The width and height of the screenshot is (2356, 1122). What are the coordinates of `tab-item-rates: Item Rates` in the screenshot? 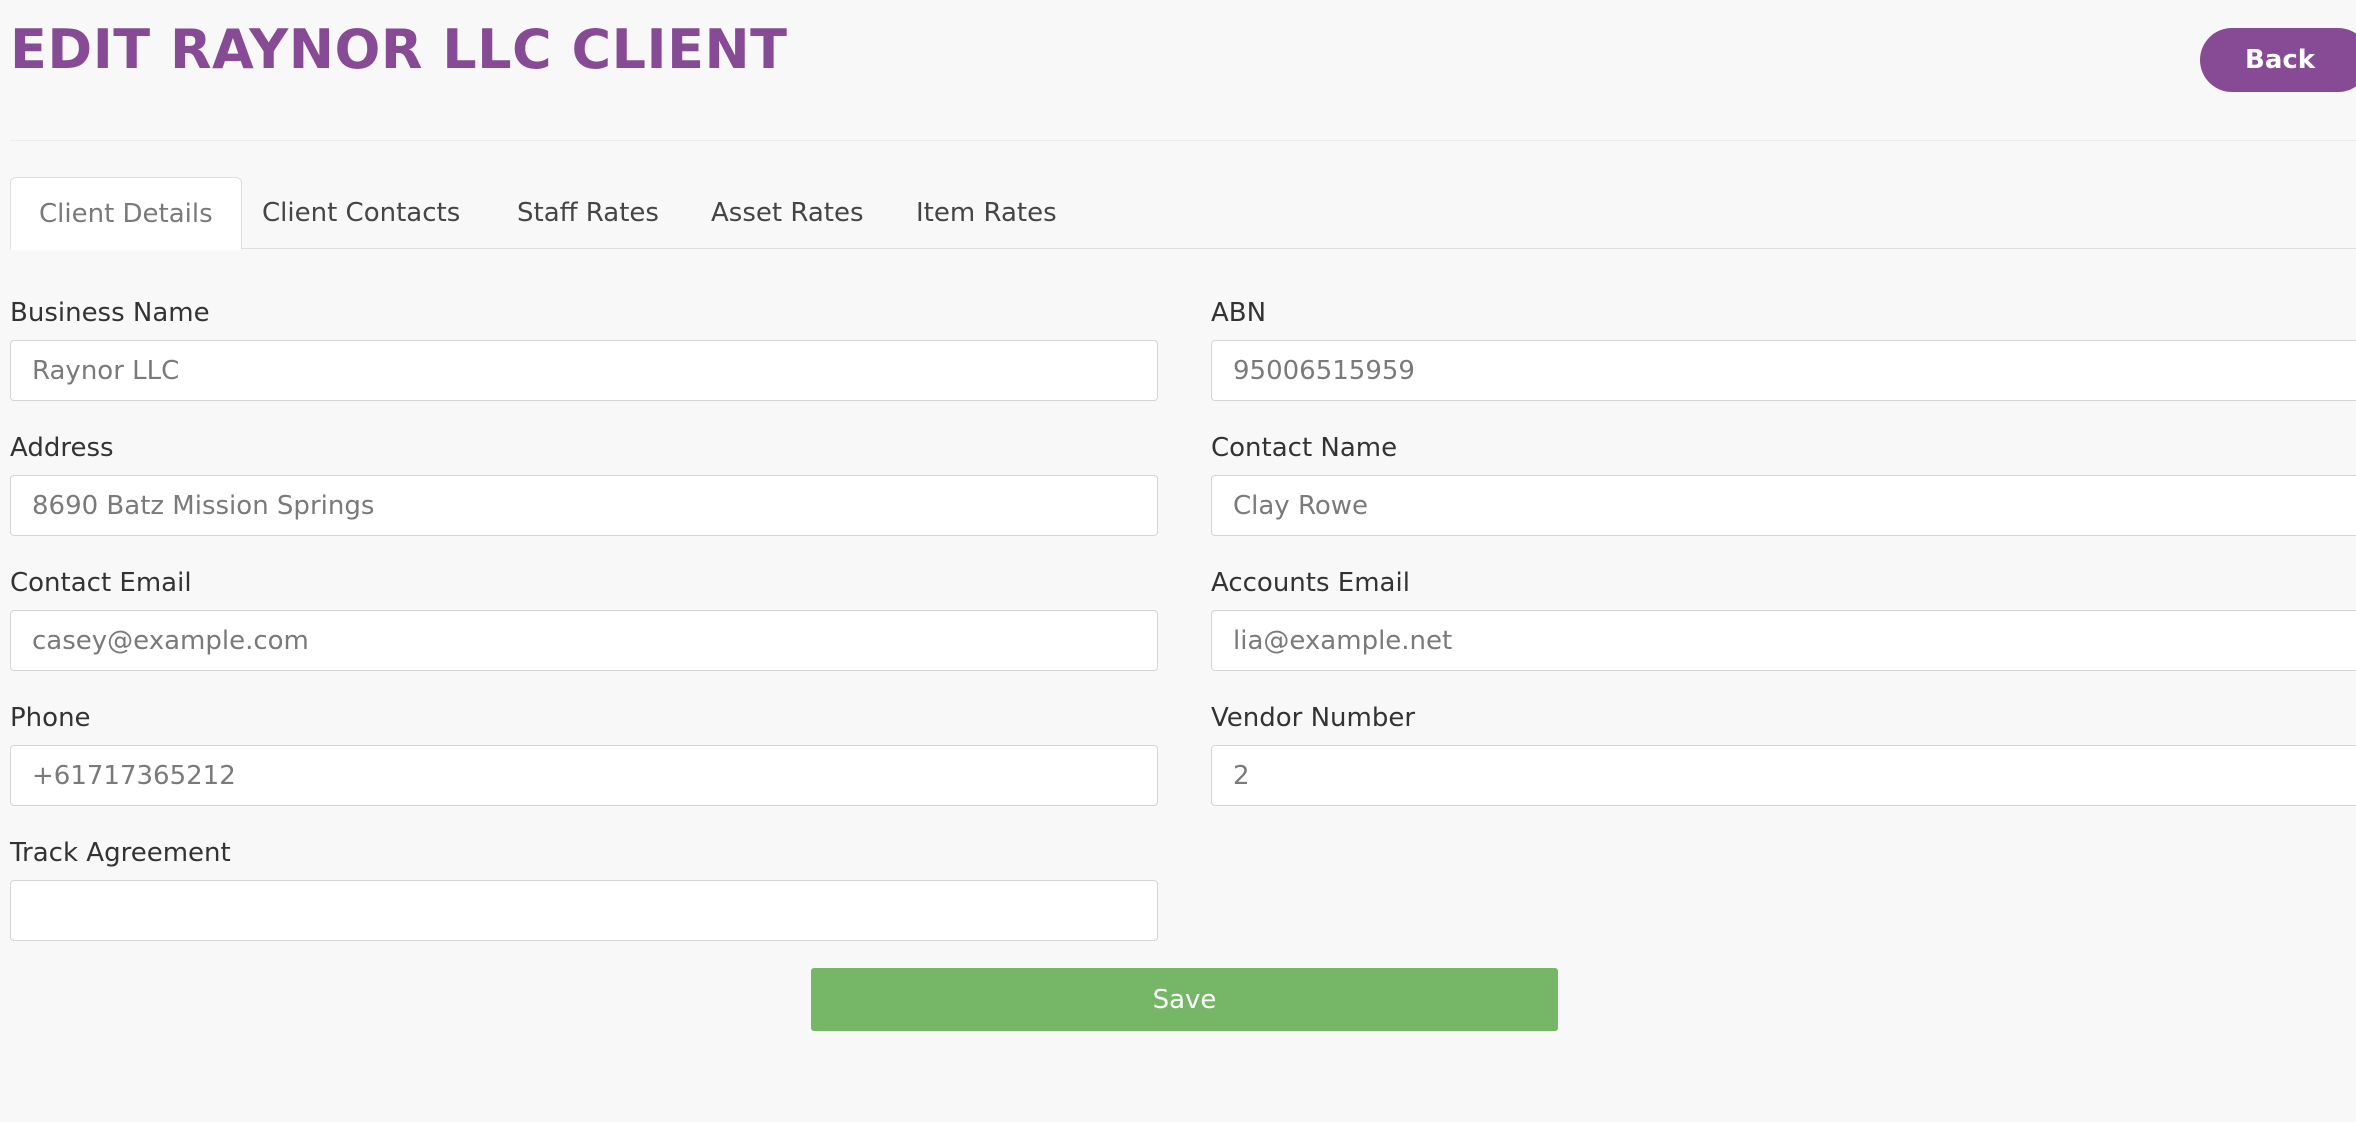 It's located at (986, 213).